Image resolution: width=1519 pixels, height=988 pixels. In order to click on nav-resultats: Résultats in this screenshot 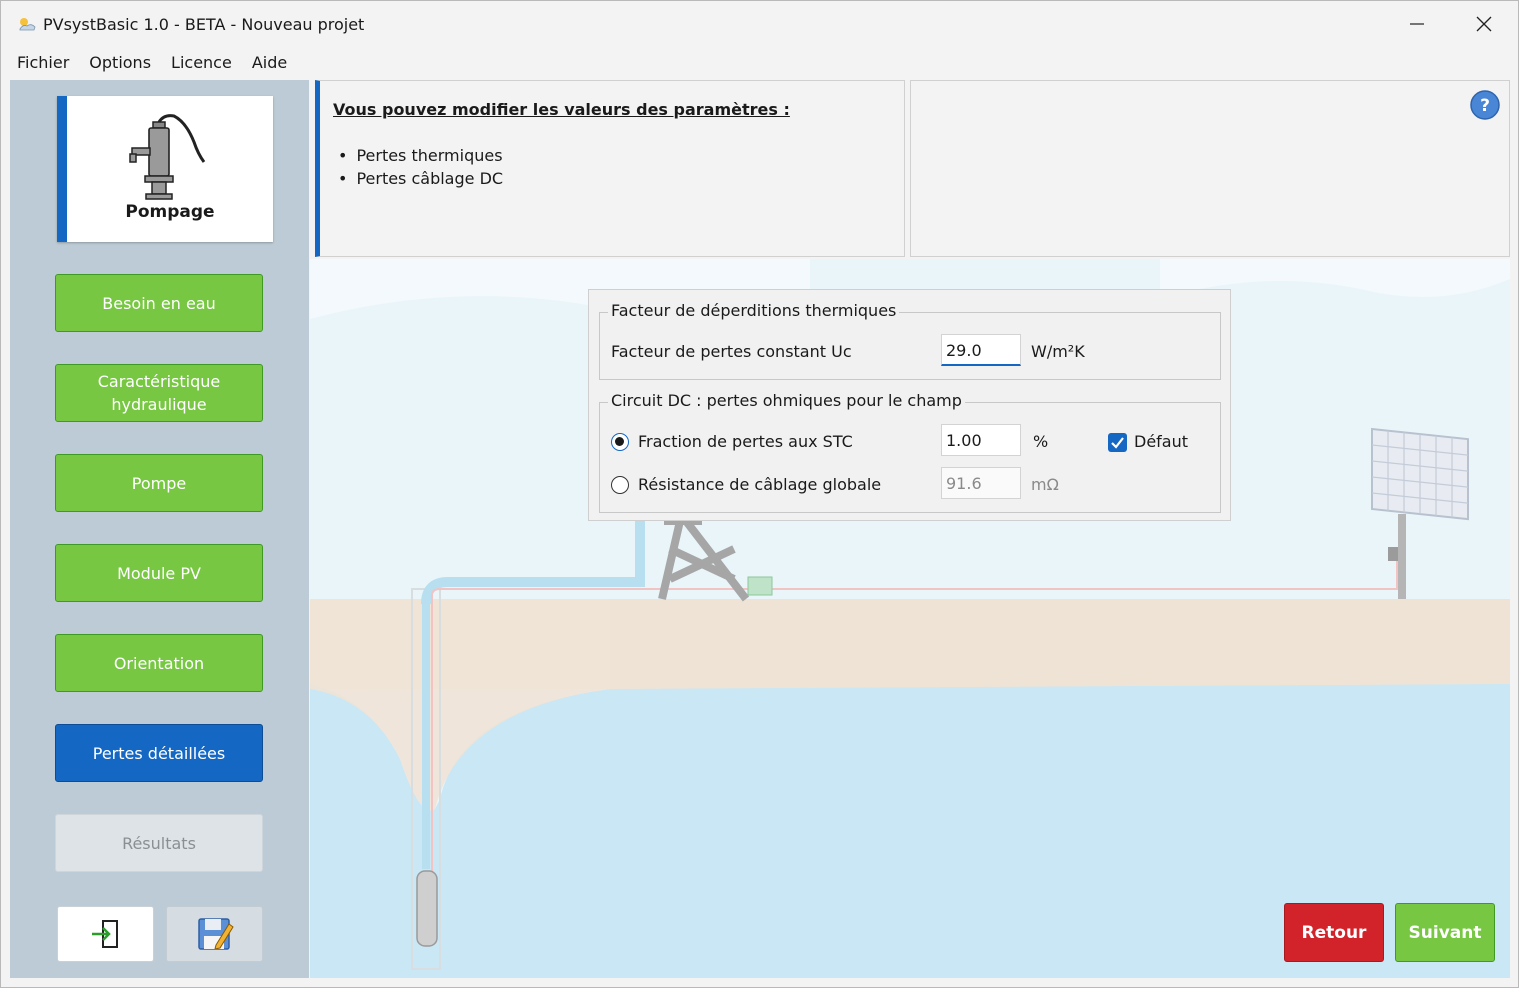, I will do `click(159, 843)`.